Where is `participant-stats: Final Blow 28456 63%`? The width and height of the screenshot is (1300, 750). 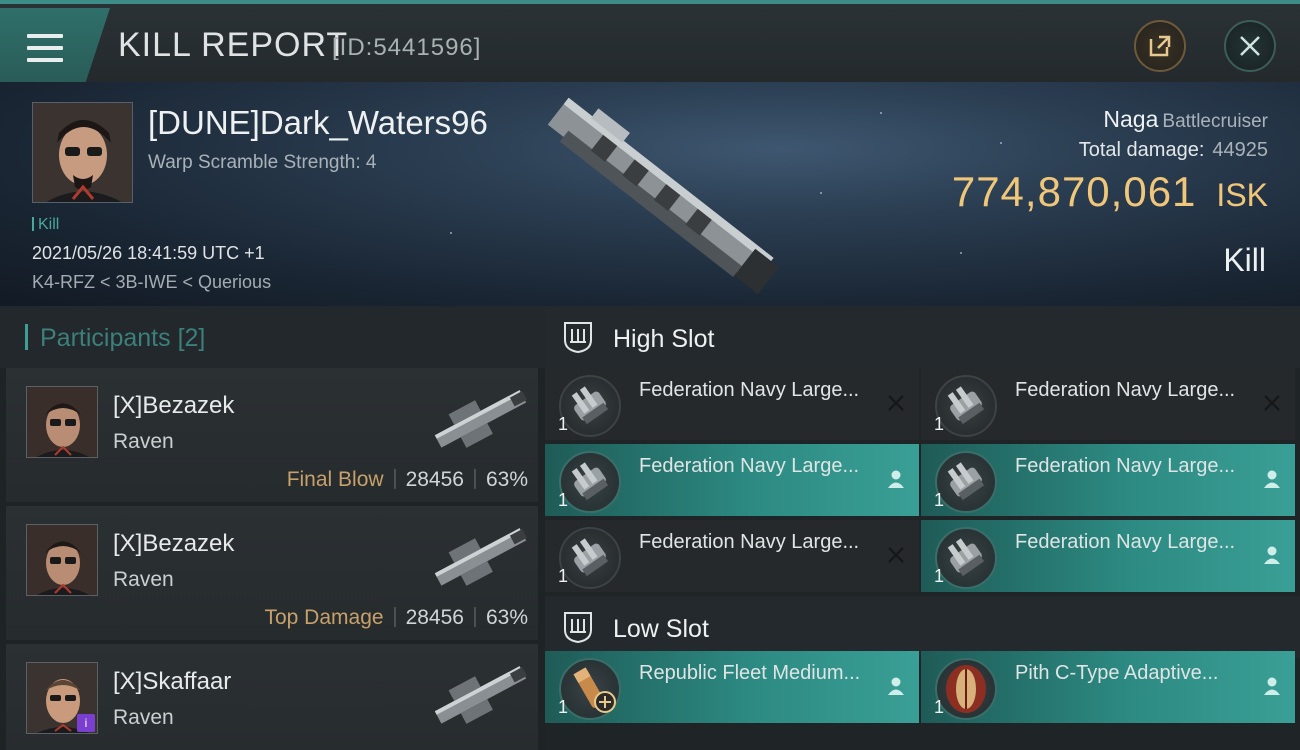 participant-stats: Final Blow 28456 63% is located at coordinates (407, 480).